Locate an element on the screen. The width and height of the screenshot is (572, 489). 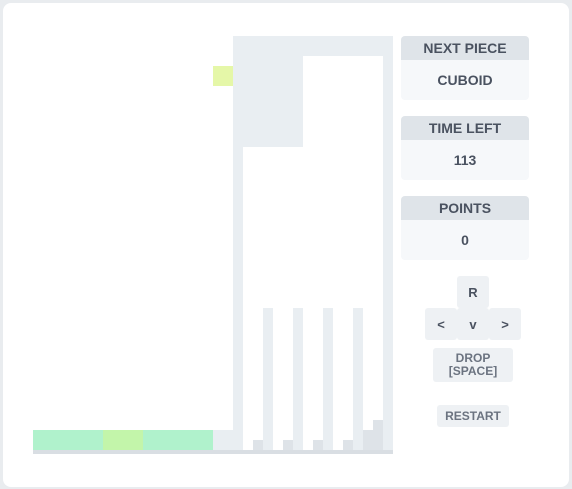
drop-button: DROP [SPACE] is located at coordinates (473, 365).